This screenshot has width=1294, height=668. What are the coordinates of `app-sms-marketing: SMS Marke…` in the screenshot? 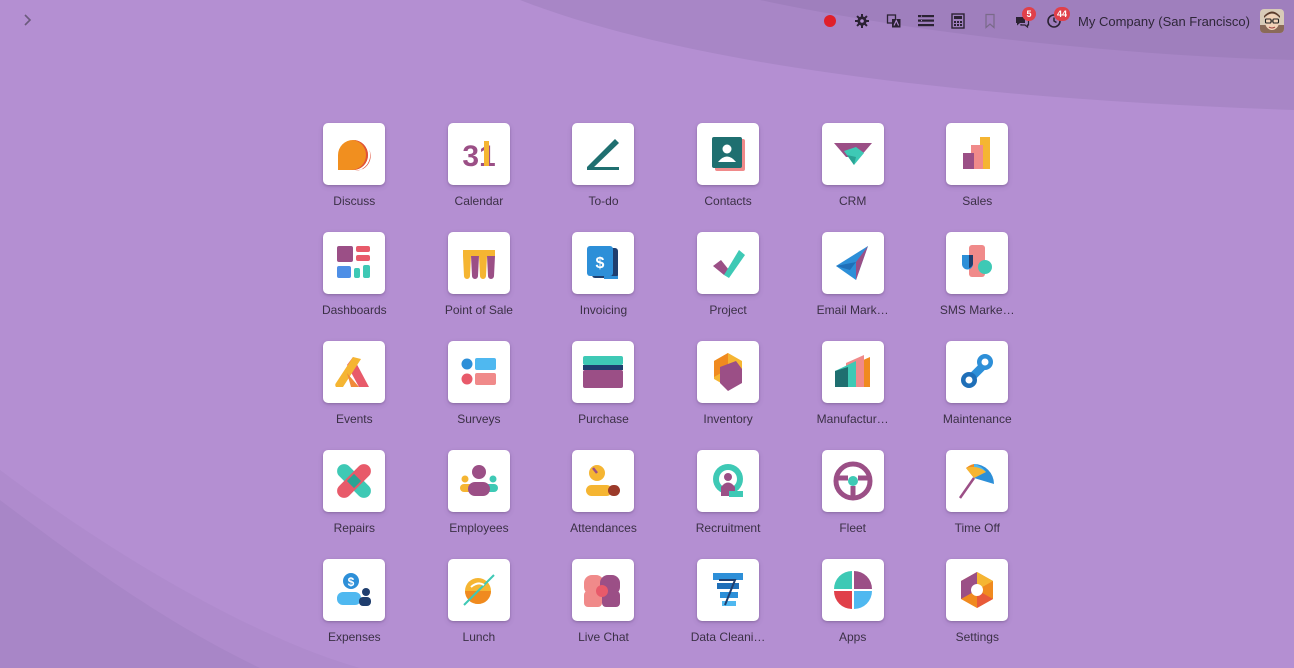 It's located at (977, 286).